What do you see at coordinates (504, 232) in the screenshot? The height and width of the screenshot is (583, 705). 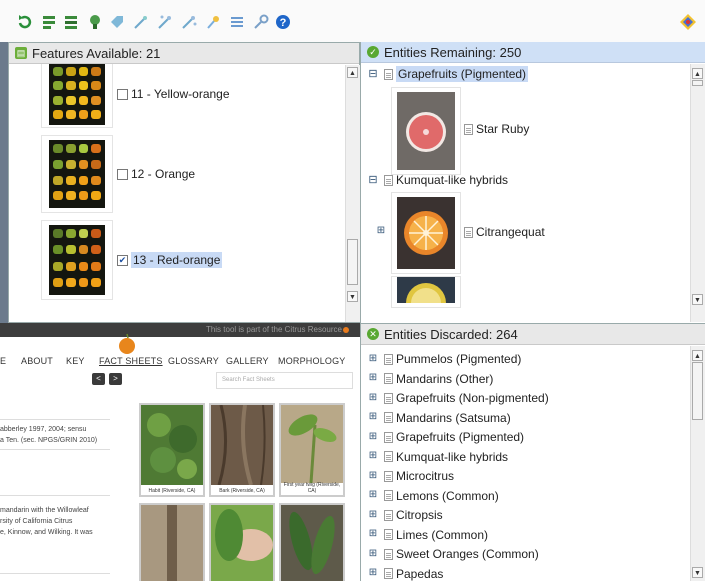 I see `tree-entity-citrangequat: Citrangequat` at bounding box center [504, 232].